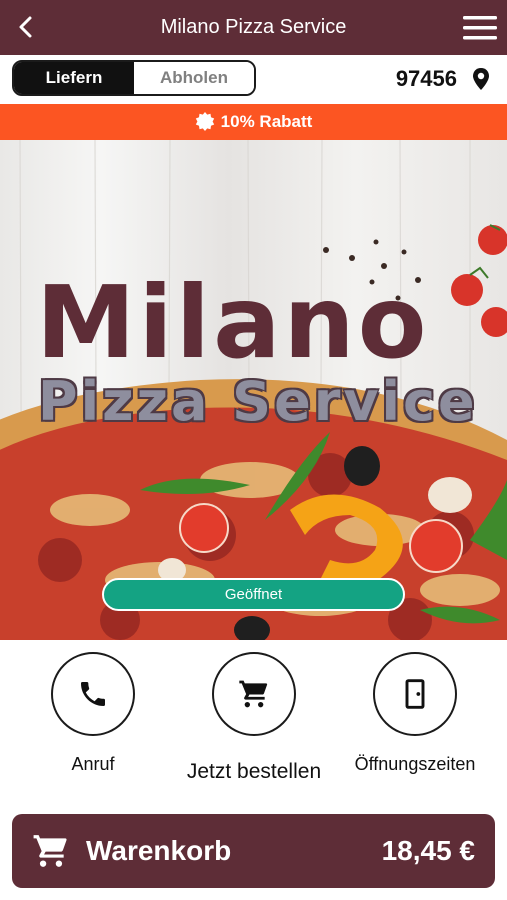 The width and height of the screenshot is (507, 900). I want to click on call-button, so click(93, 694).